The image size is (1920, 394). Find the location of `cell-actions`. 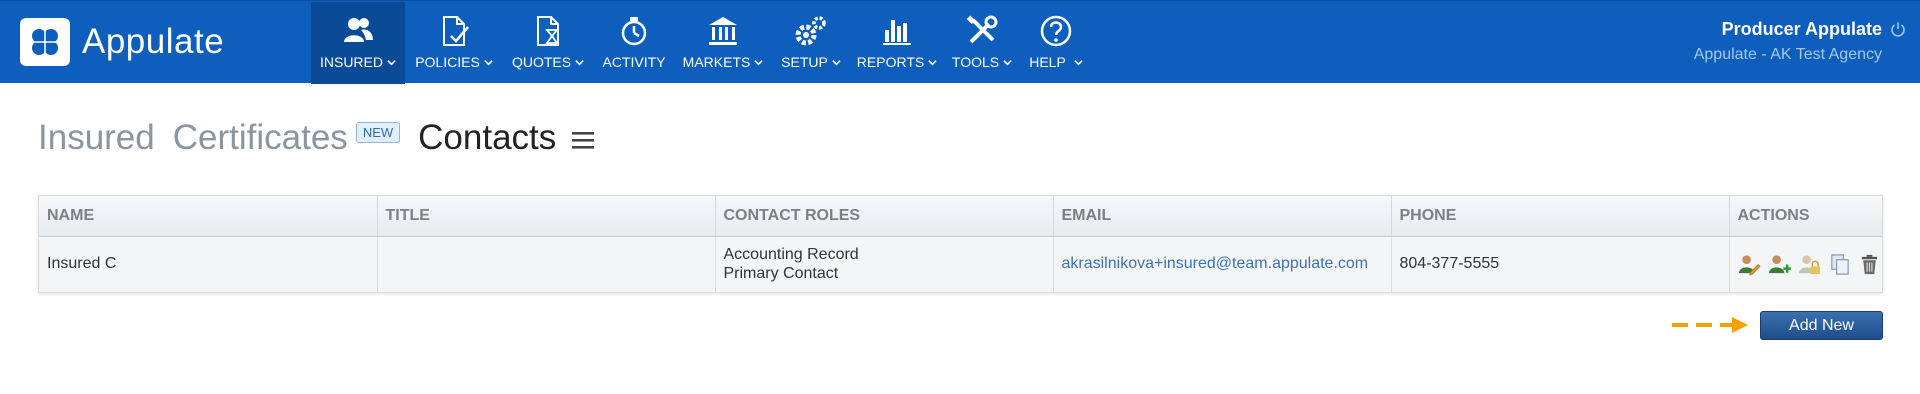

cell-actions is located at coordinates (1805, 264).